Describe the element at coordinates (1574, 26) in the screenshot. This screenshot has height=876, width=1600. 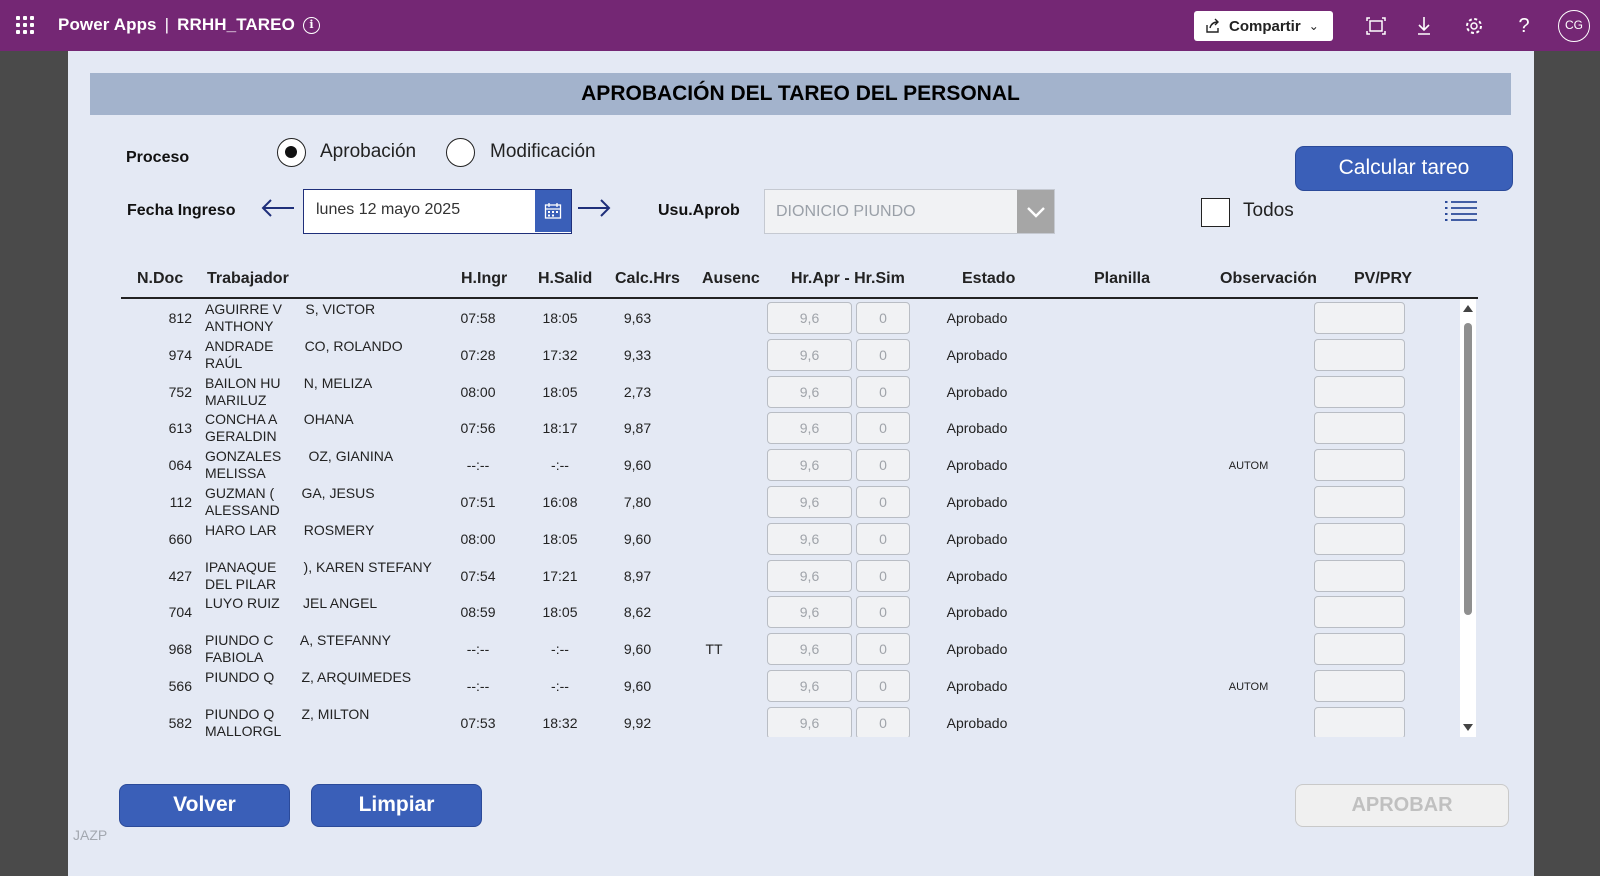
I see `user-avatar: CG` at that location.